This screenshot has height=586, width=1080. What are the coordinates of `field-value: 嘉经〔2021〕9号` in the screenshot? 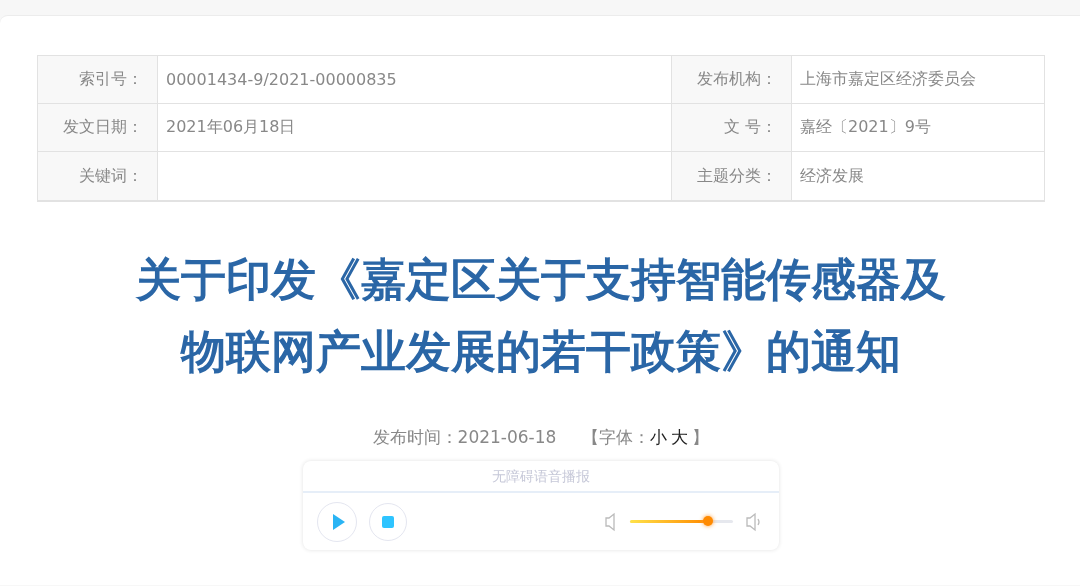 It's located at (918, 128).